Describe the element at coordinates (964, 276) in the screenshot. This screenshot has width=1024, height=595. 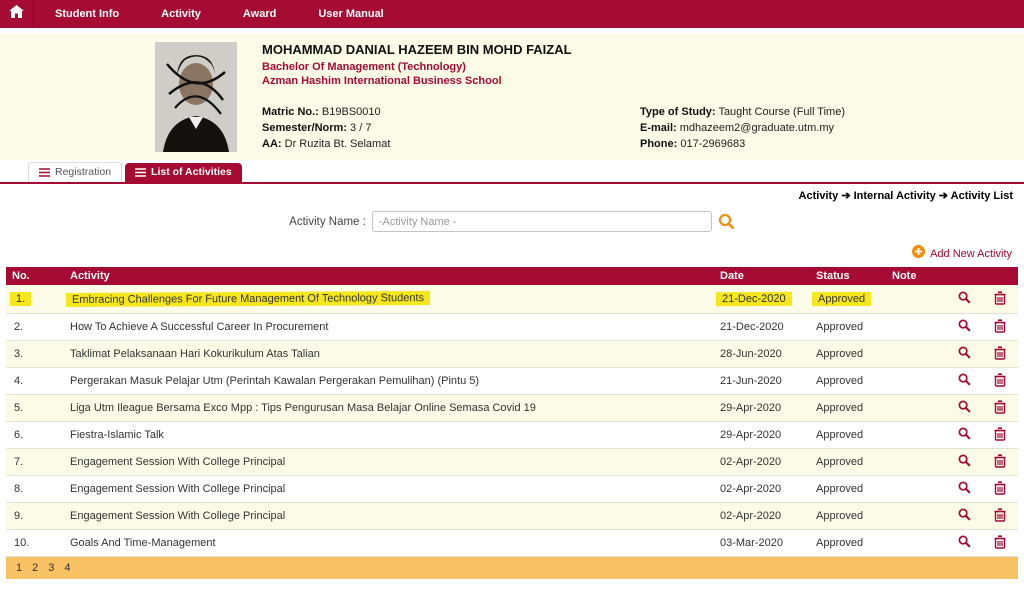
I see `col-header-view` at that location.